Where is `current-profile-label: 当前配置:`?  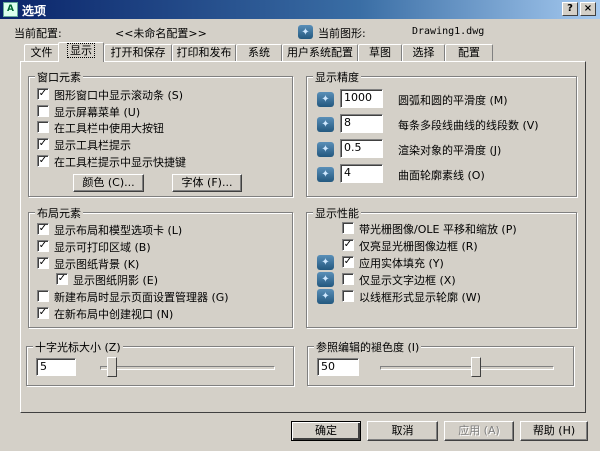
current-profile-label: 当前配置: is located at coordinates (38, 33).